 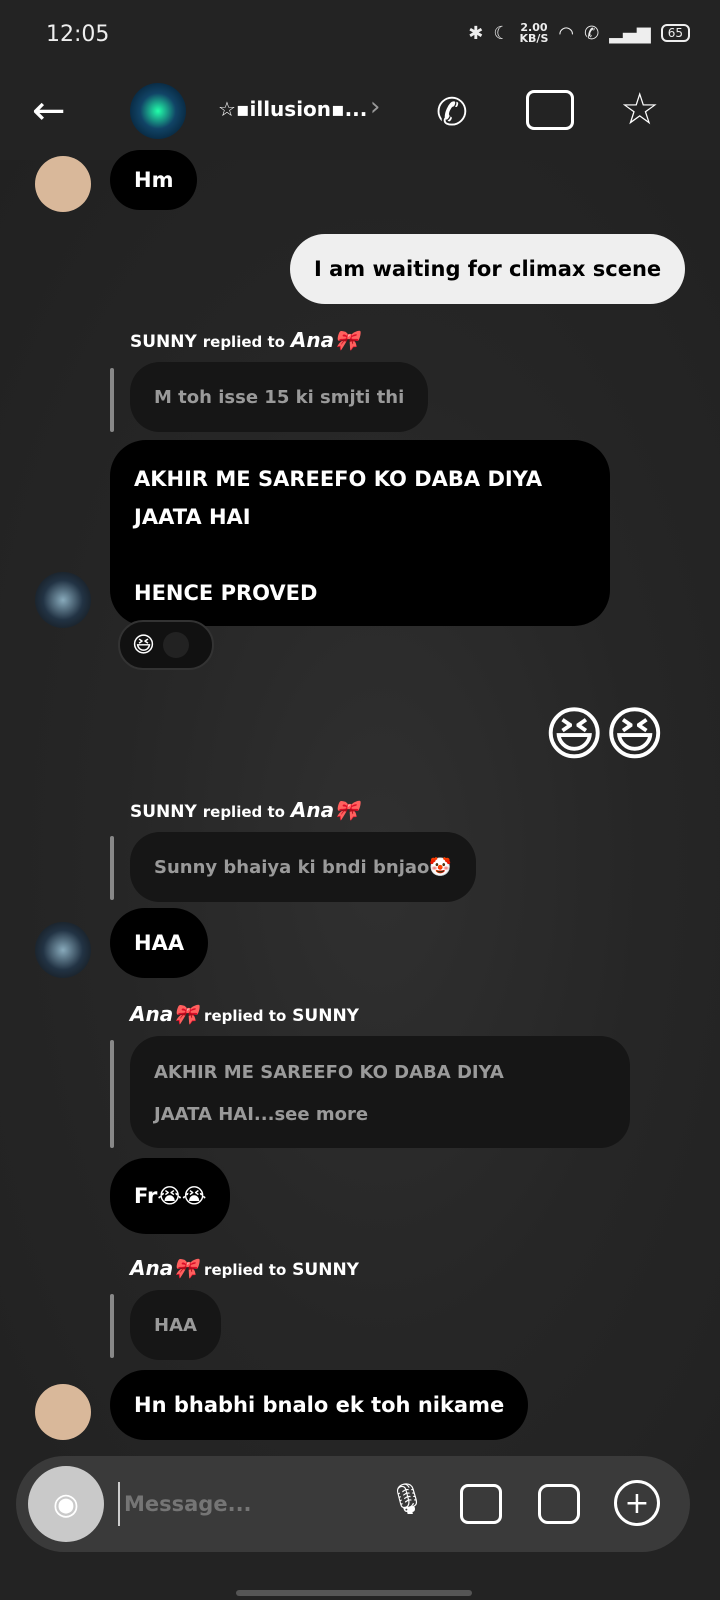 I want to click on chat-header: ← ☆▪illusion▪... › ✆ ☆, so click(x=360, y=115).